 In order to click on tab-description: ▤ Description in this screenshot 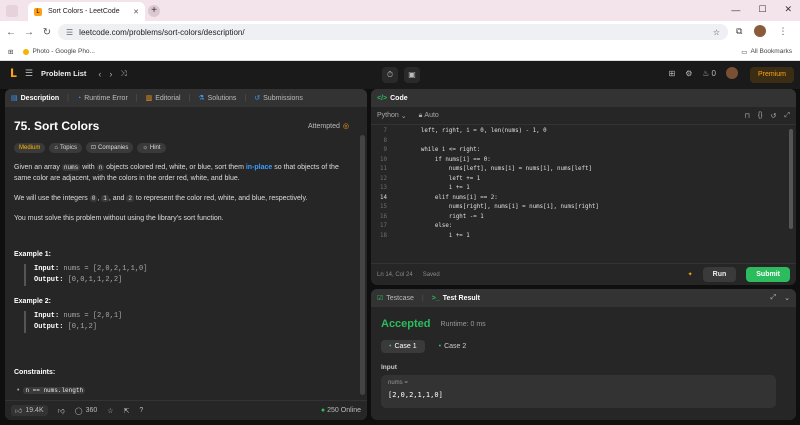, I will do `click(35, 98)`.